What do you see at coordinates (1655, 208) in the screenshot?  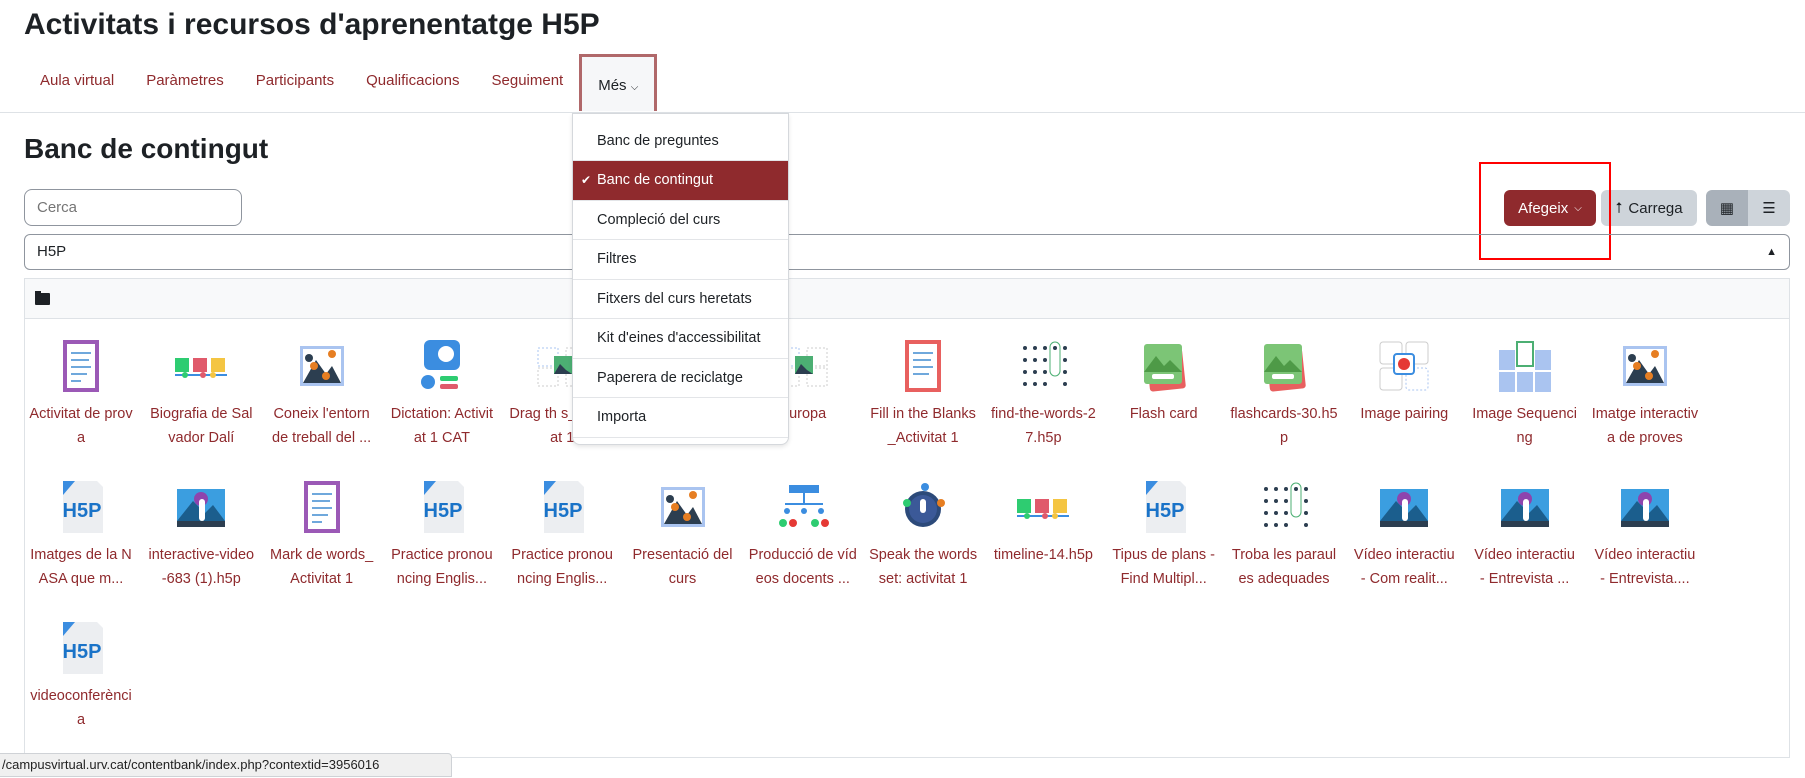 I see `upload-label: Carrega` at bounding box center [1655, 208].